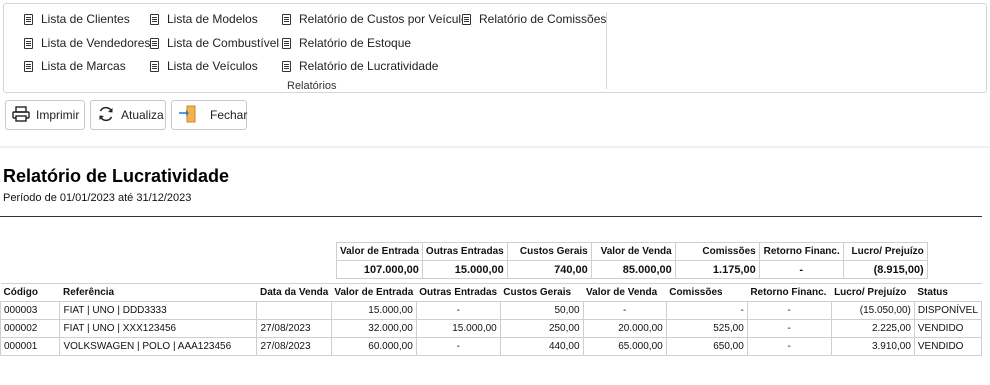  Describe the element at coordinates (294, 310) in the screenshot. I see `cell-data-venda` at that location.